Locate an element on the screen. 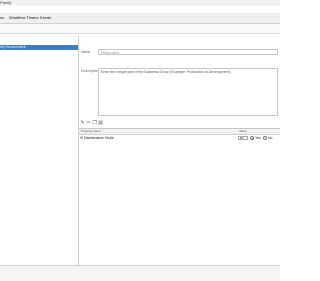 The height and width of the screenshot is (281, 320). header-value: Value is located at coordinates (243, 131).